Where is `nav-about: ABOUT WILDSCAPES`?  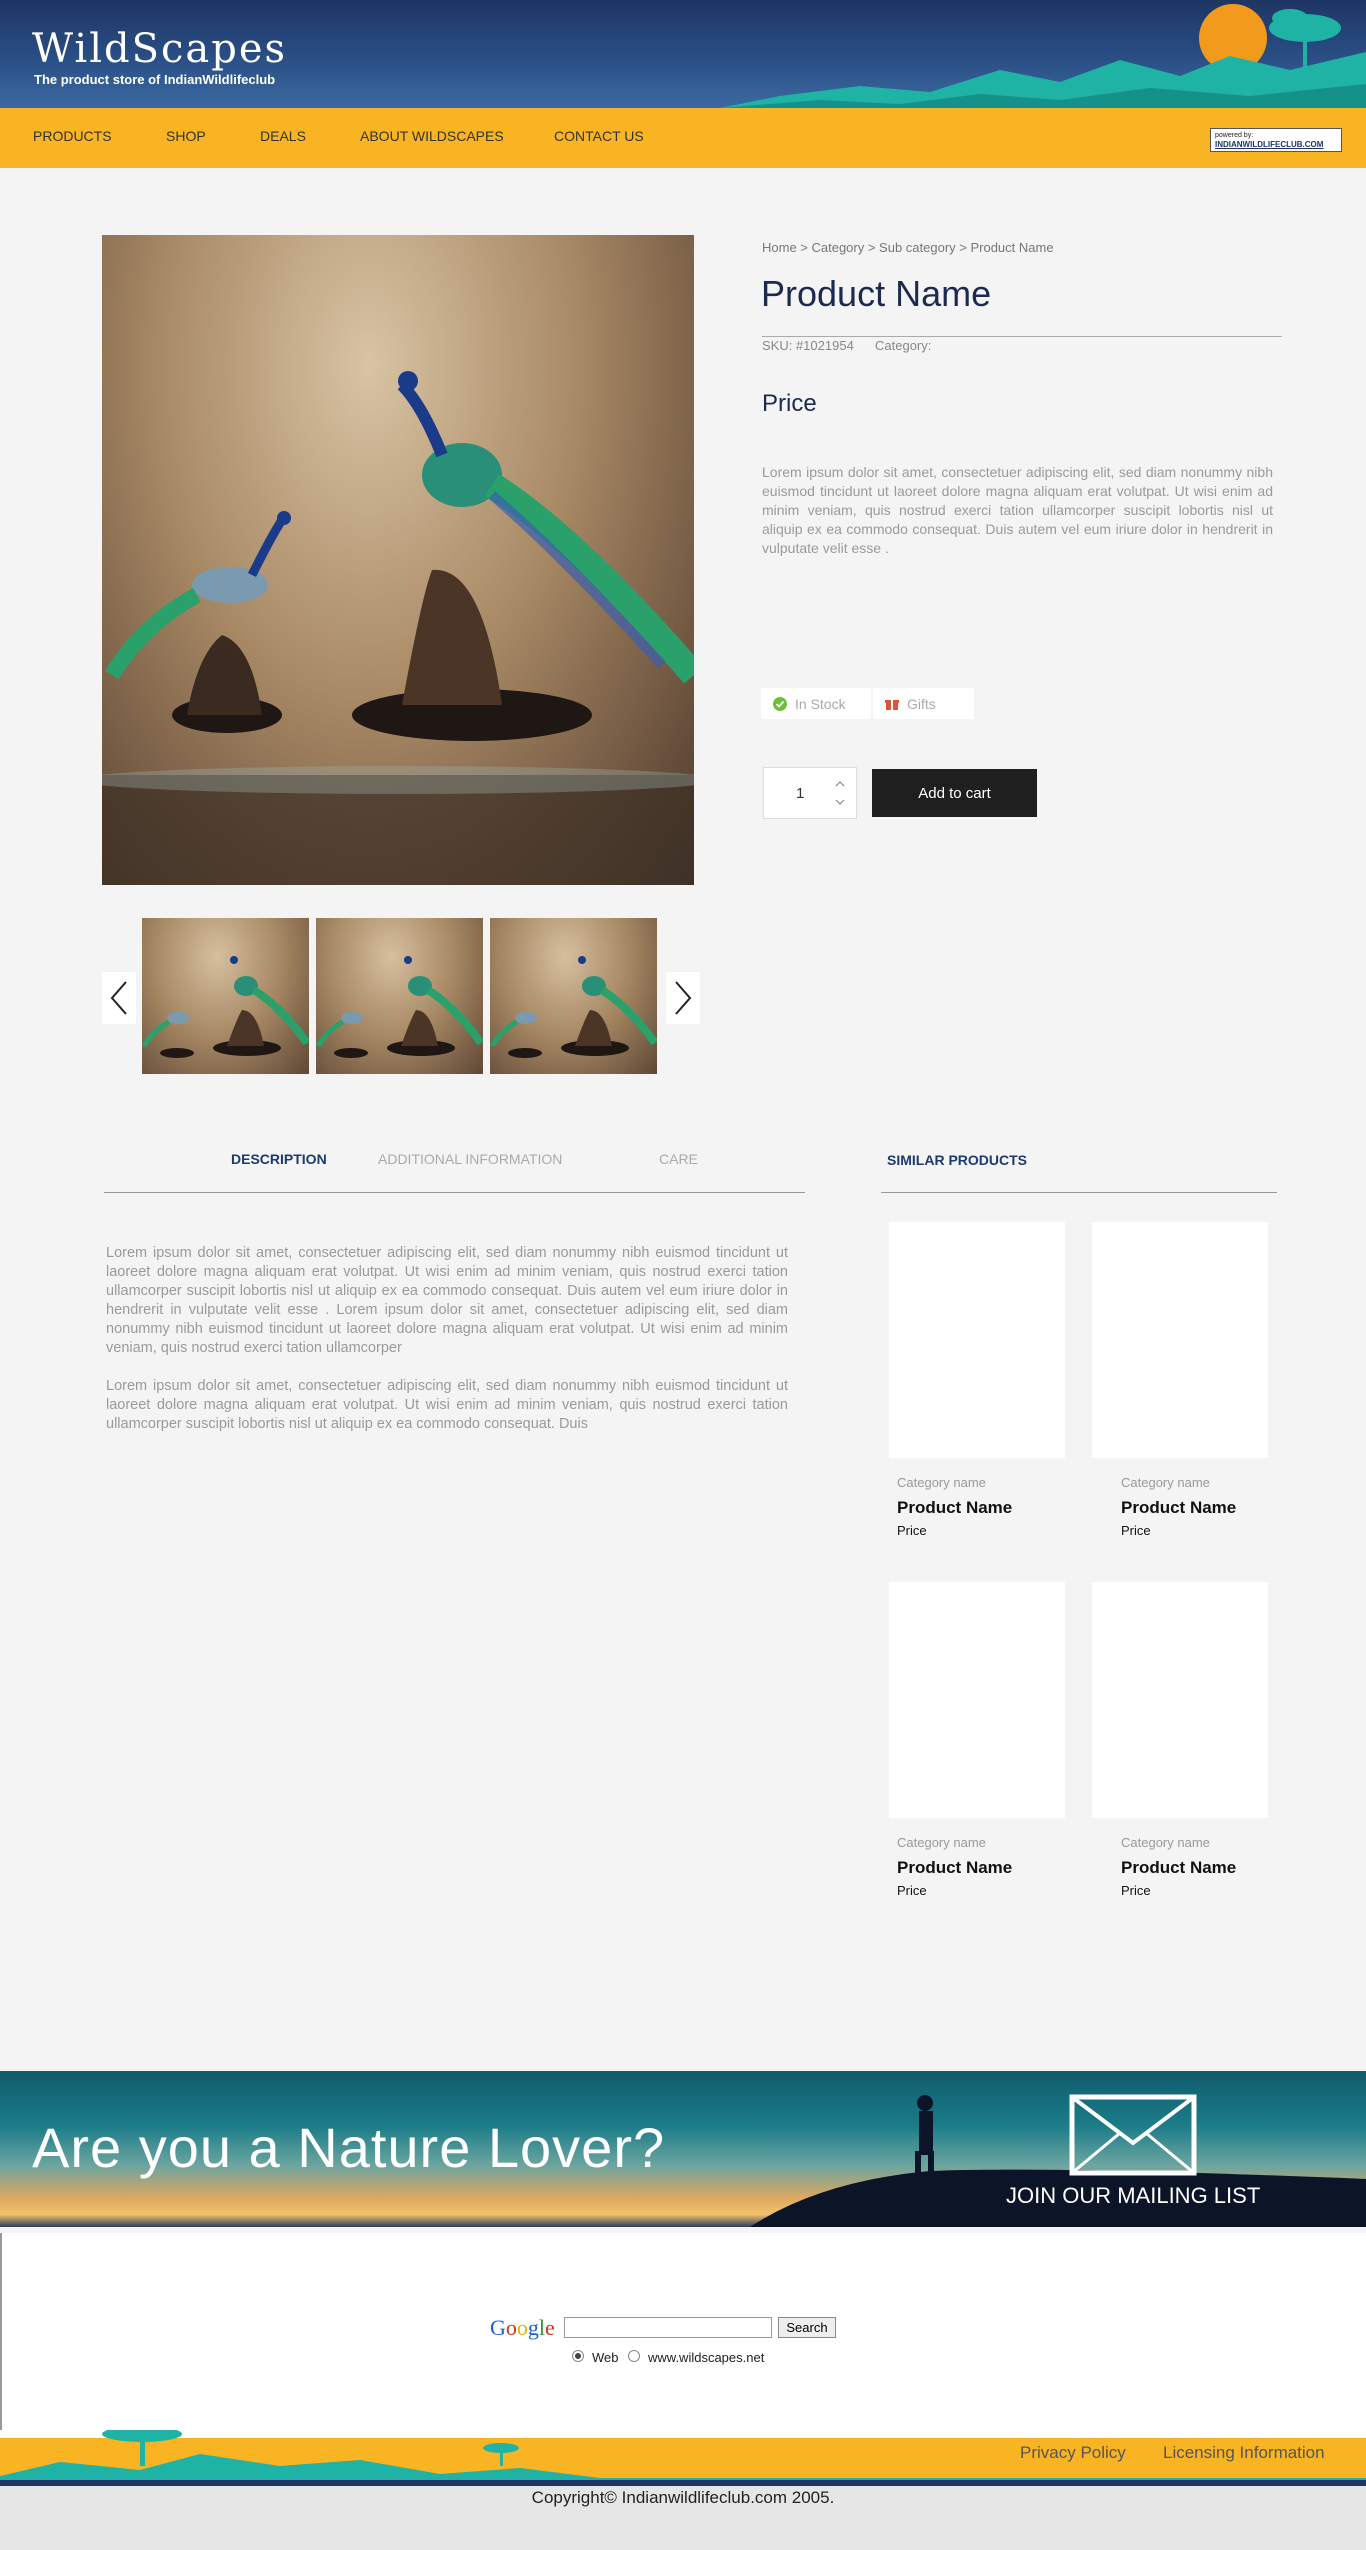
nav-about: ABOUT WILDSCAPES is located at coordinates (432, 136).